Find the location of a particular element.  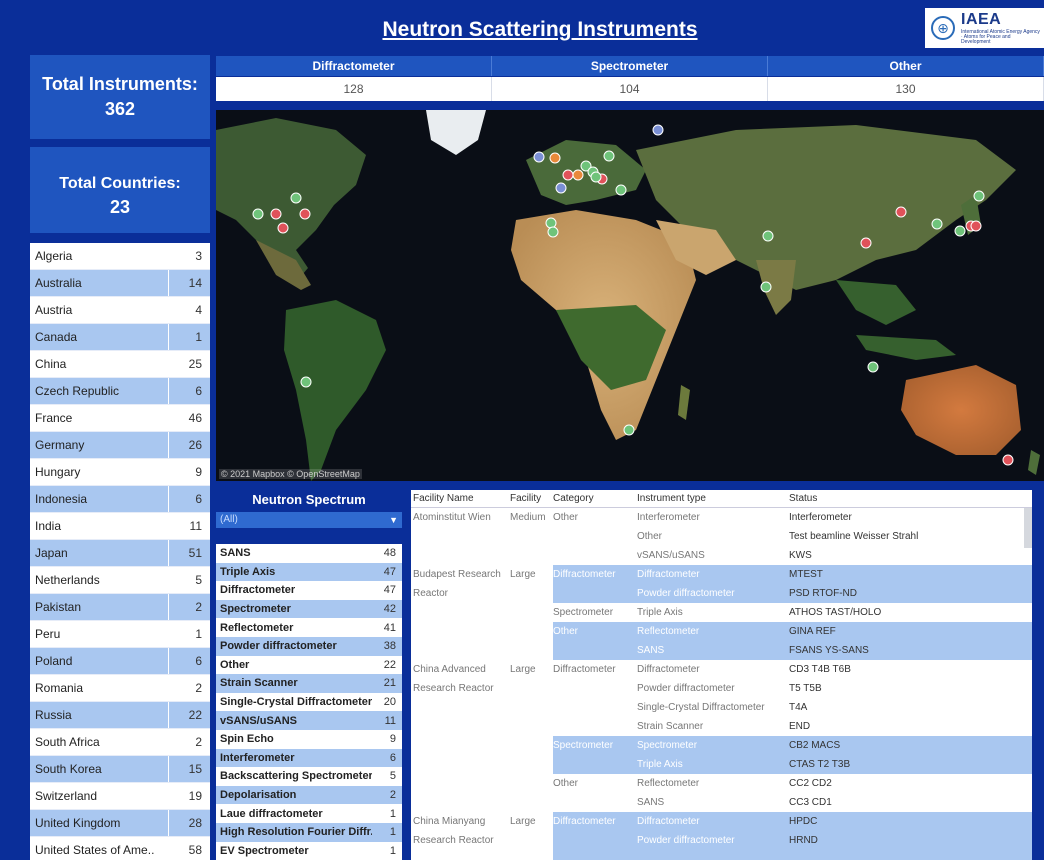

table-row: Other Test beamline Weisser Strahl is located at coordinates (721, 536).